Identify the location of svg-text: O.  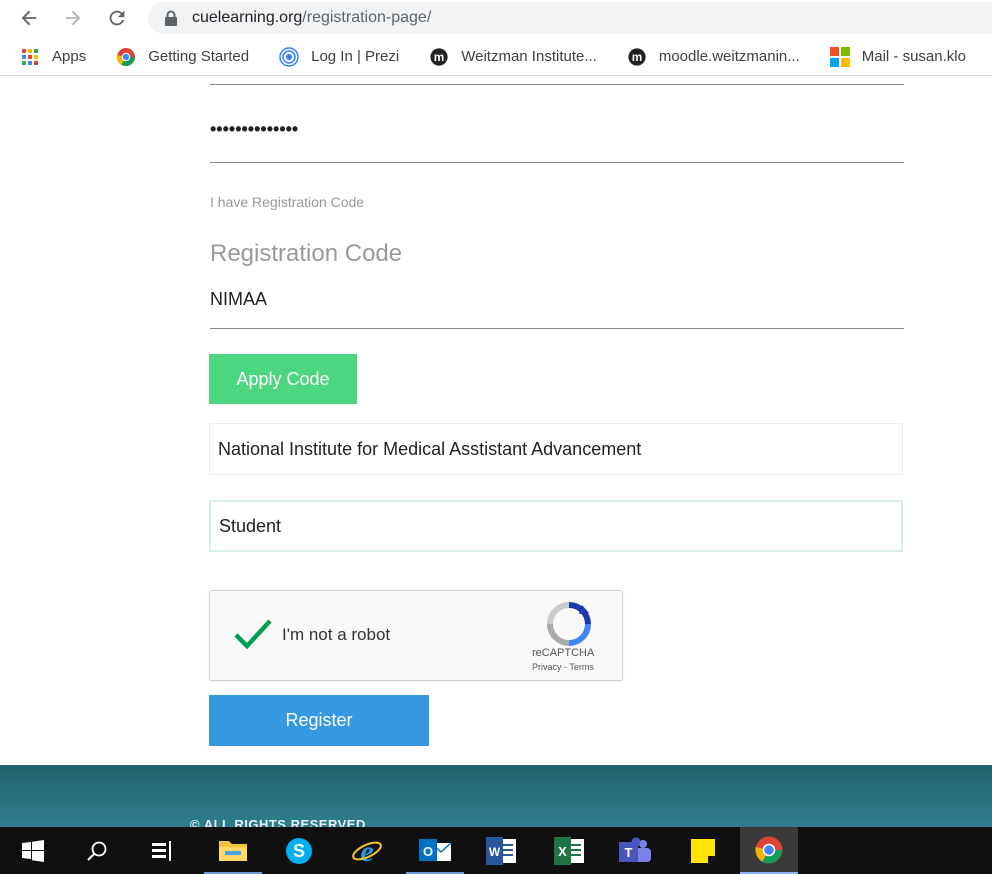
(428, 851).